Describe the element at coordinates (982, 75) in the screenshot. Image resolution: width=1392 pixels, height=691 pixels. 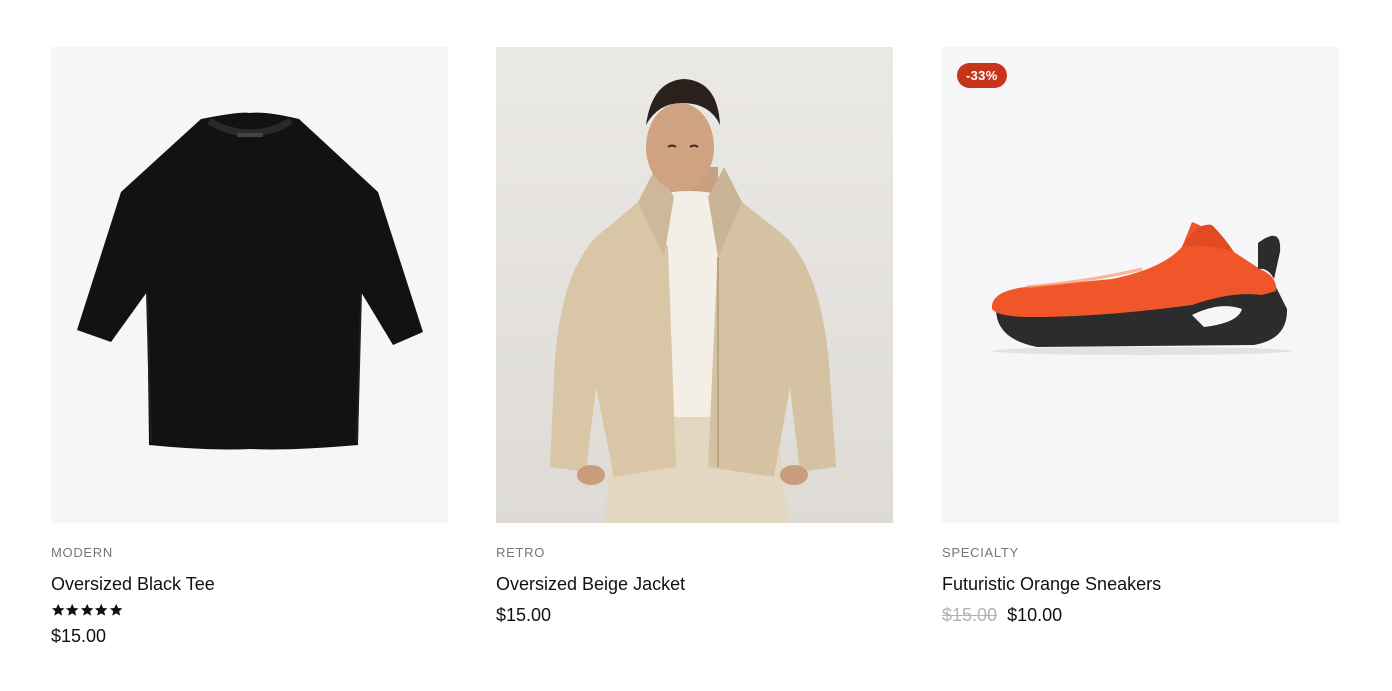
I see `discount-badge: -33%` at that location.